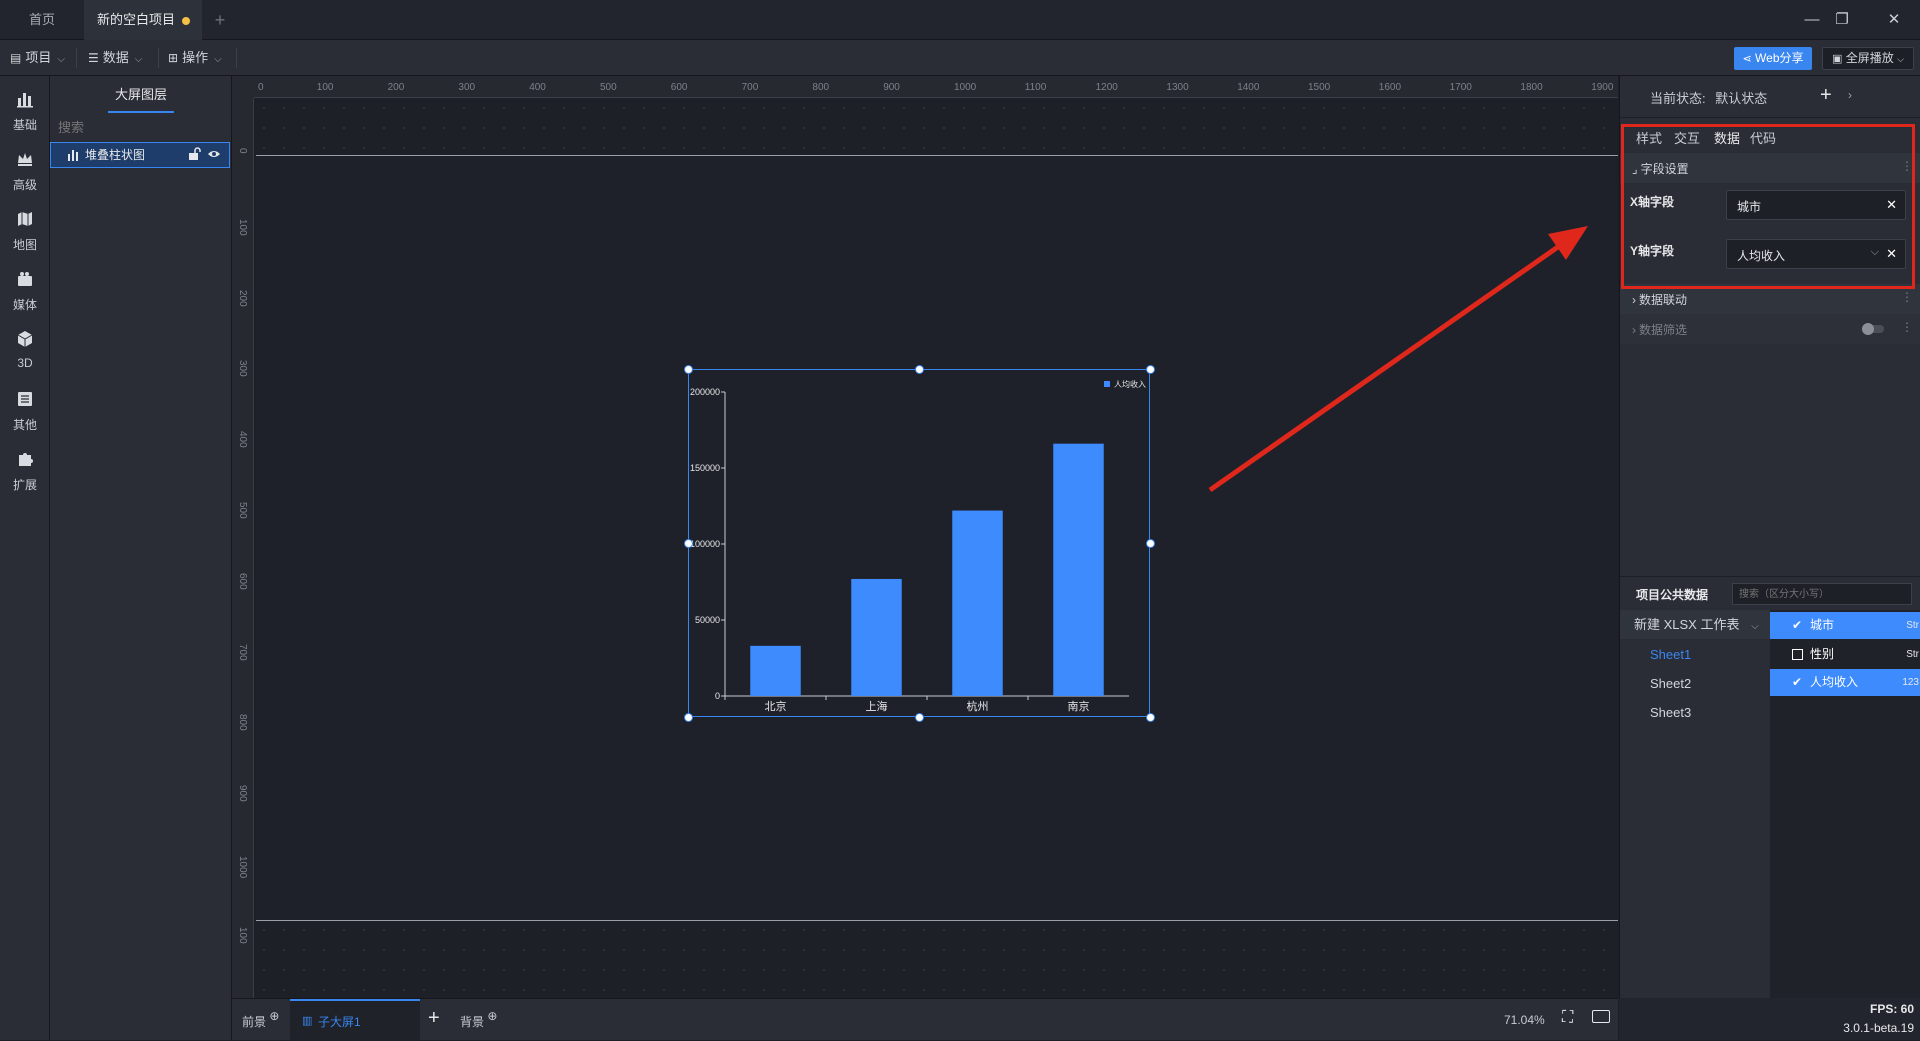  I want to click on tab-code: 代码, so click(1763, 137).